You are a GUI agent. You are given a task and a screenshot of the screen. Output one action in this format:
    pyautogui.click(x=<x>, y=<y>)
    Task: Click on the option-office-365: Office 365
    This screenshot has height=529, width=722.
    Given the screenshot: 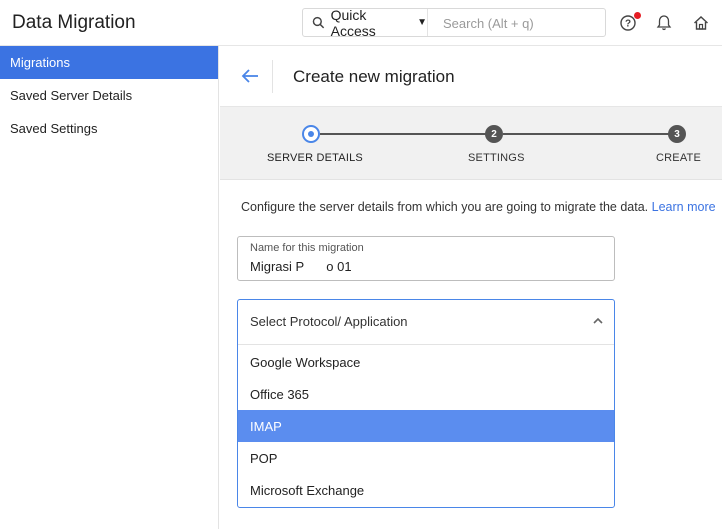 What is the action you would take?
    pyautogui.click(x=426, y=394)
    